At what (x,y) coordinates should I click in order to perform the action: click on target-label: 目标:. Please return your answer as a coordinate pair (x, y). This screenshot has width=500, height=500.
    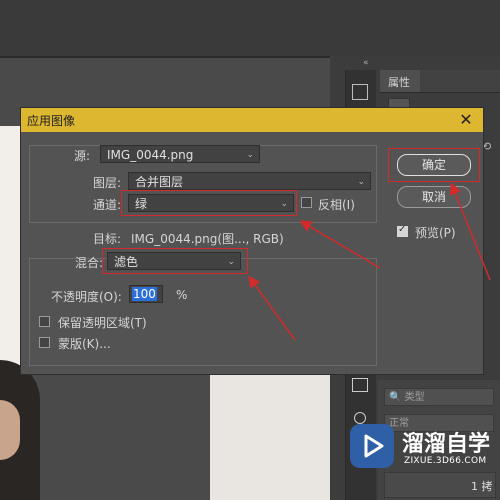
    Looking at the image, I should click on (107, 239).